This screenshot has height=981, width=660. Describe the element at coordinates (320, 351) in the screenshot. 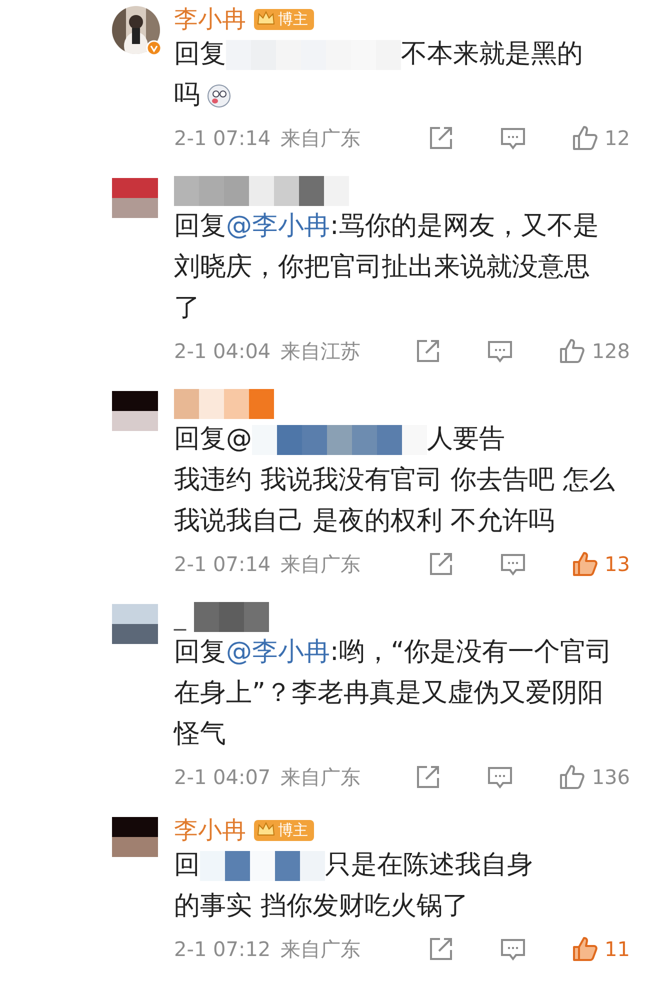

I see `comment-location: 来自江苏` at that location.